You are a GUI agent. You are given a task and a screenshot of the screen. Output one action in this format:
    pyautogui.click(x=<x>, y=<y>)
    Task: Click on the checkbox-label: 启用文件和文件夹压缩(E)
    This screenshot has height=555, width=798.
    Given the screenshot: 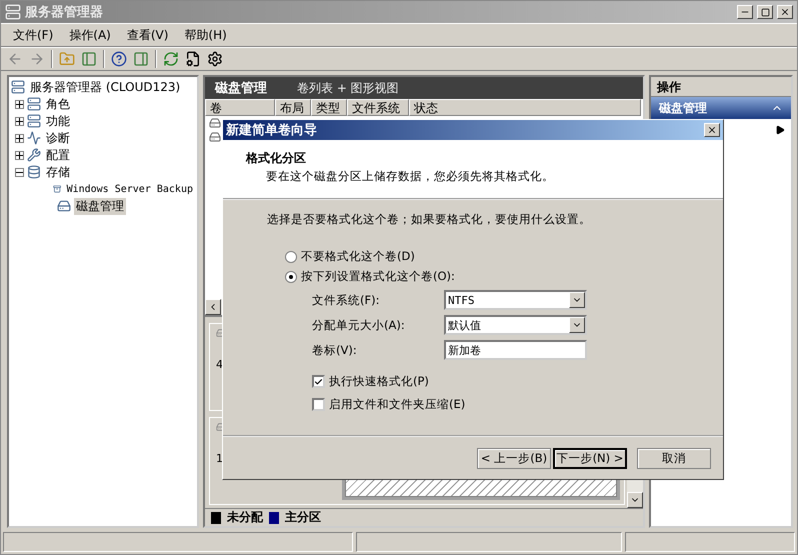 What is the action you would take?
    pyautogui.click(x=397, y=404)
    